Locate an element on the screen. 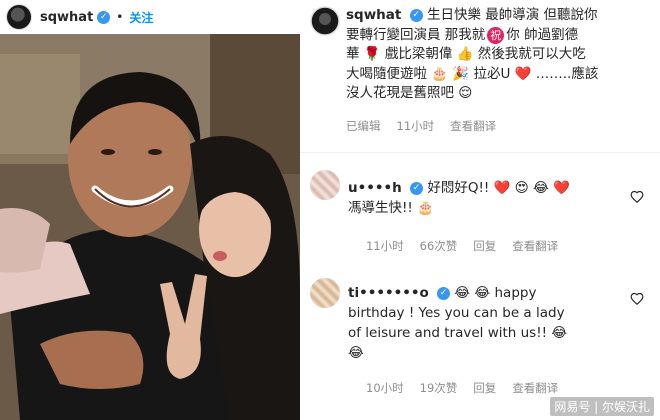 The width and height of the screenshot is (660, 420). caption-line: 要轉行變回演員 那我就 is located at coordinates (416, 34).